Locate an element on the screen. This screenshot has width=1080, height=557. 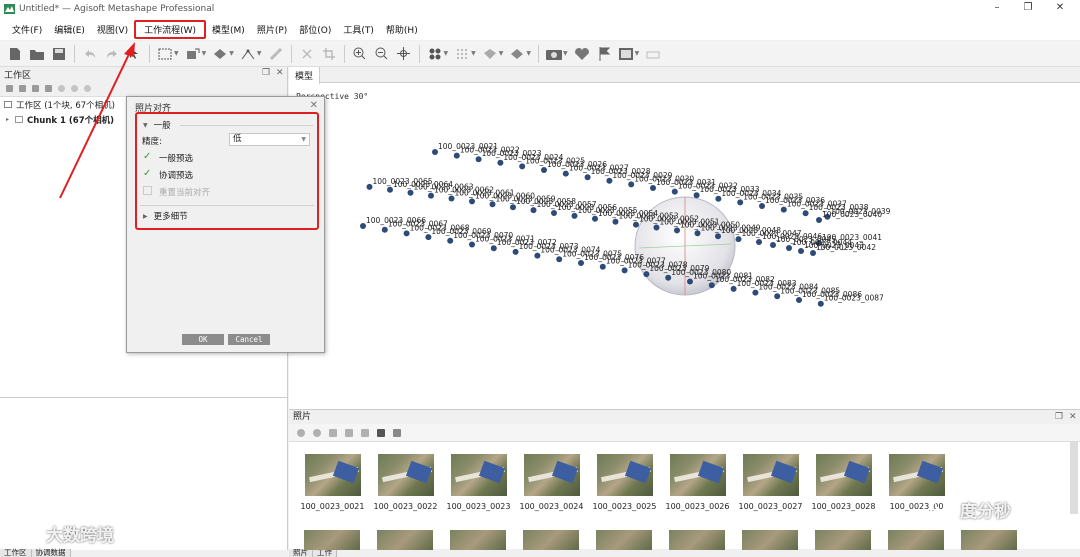
watermark-left-text: 大数跨境 is located at coordinates (80, 536).